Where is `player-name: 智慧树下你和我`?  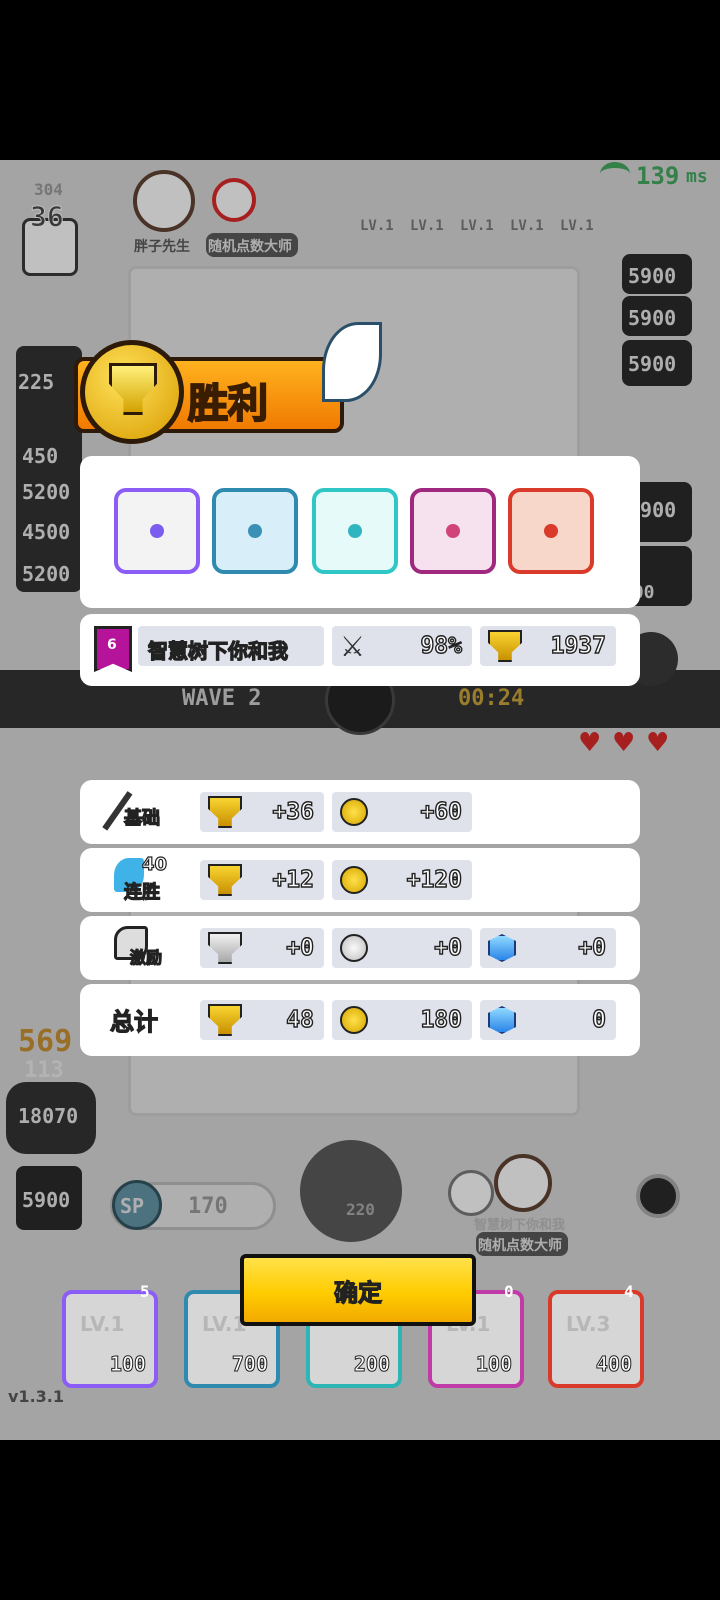
player-name: 智慧树下你和我 is located at coordinates (217, 650).